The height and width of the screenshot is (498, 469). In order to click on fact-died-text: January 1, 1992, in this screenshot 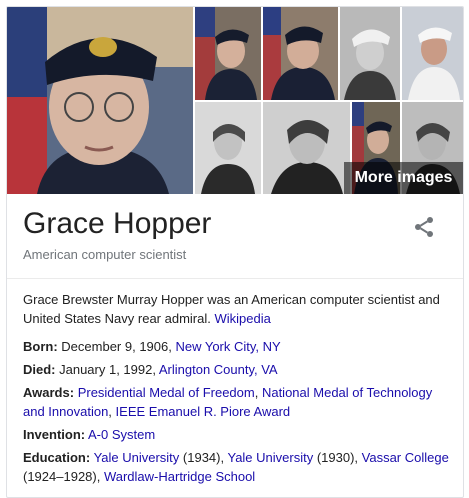, I will do `click(107, 369)`.